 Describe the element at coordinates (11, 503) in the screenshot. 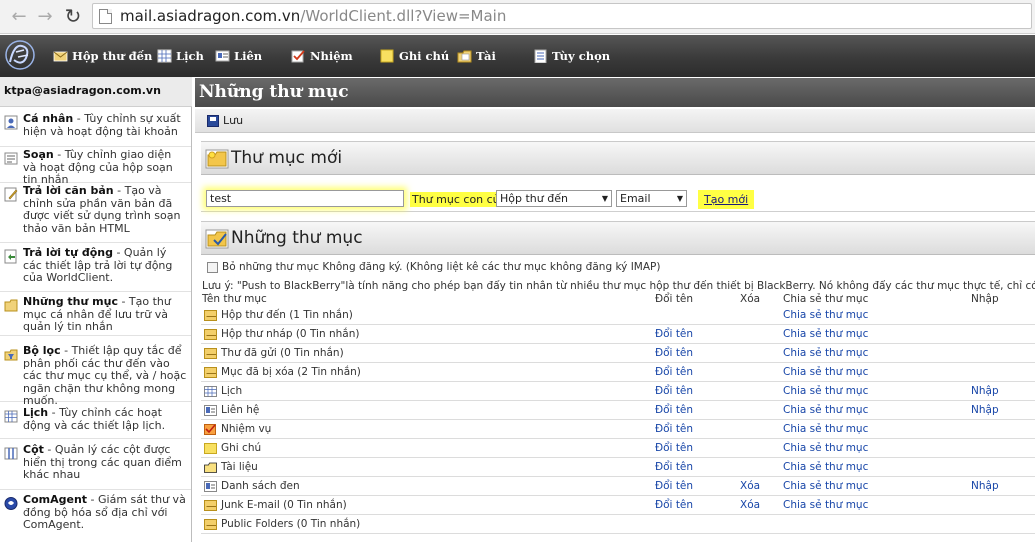

I see `comagent-icon` at that location.